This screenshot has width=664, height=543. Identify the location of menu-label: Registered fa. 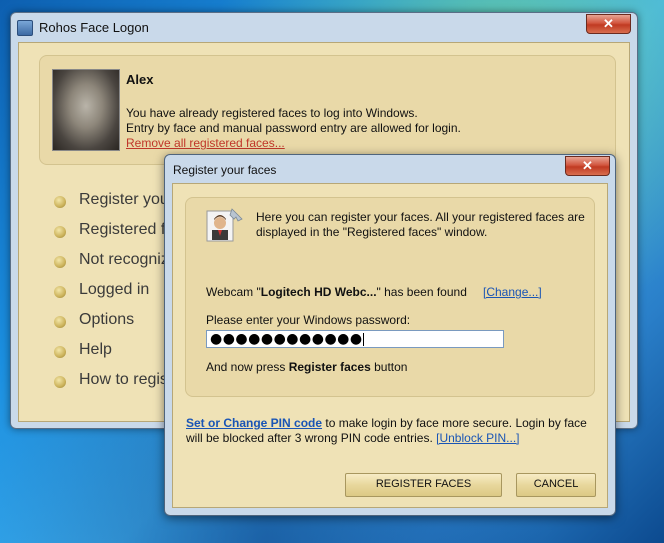
(127, 229).